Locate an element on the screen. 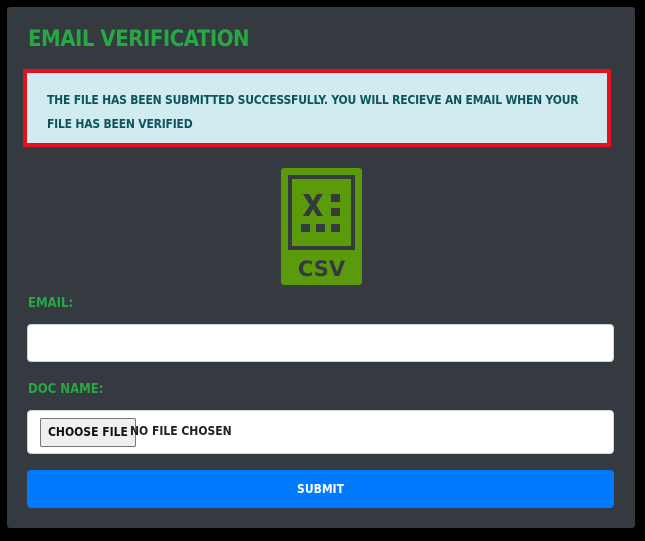 Image resolution: width=645 pixels, height=541 pixels. no-file-status: NO FILE CHOSEN is located at coordinates (181, 431).